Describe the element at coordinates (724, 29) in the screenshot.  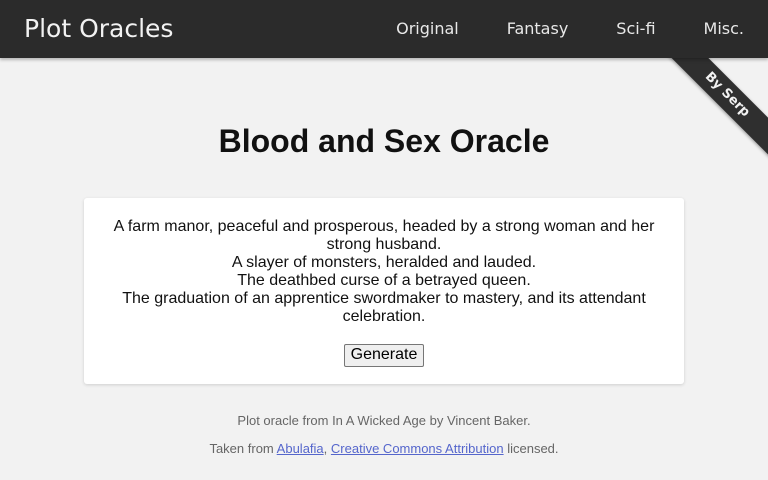
I see `nav-link-misc: Misc.` at that location.